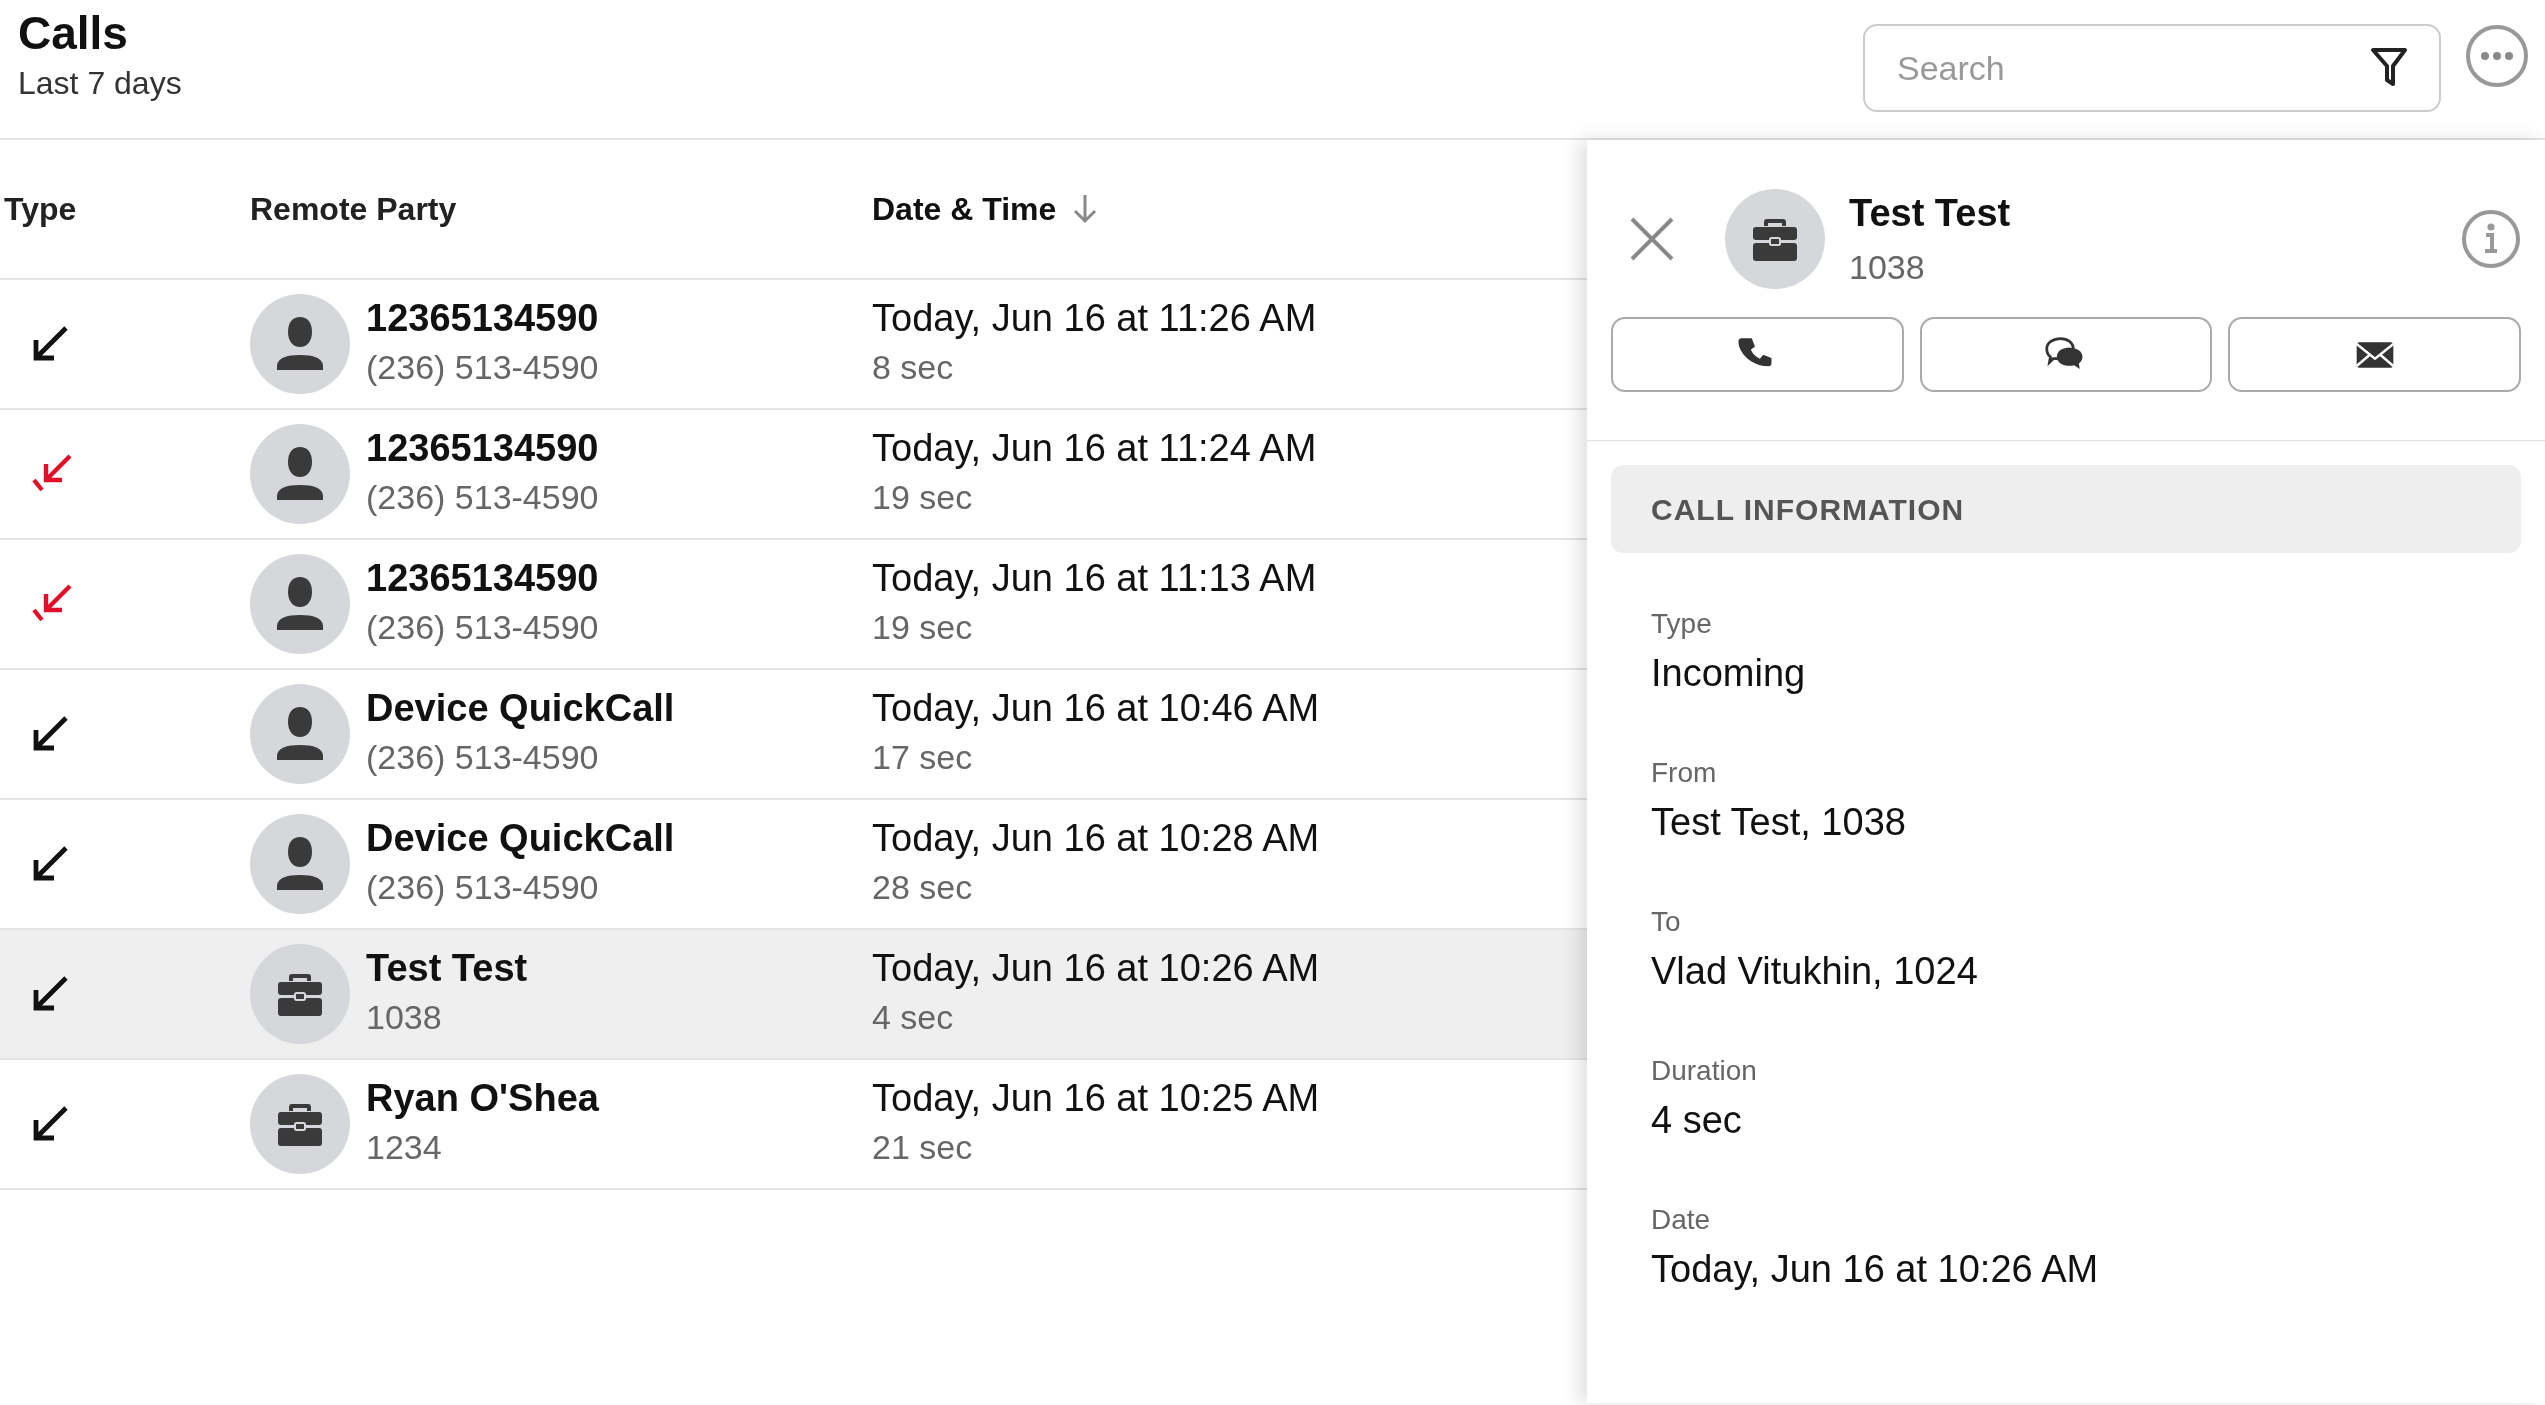 This screenshot has height=1405, width=2545. I want to click on contact-extension: 1038, so click(1887, 267).